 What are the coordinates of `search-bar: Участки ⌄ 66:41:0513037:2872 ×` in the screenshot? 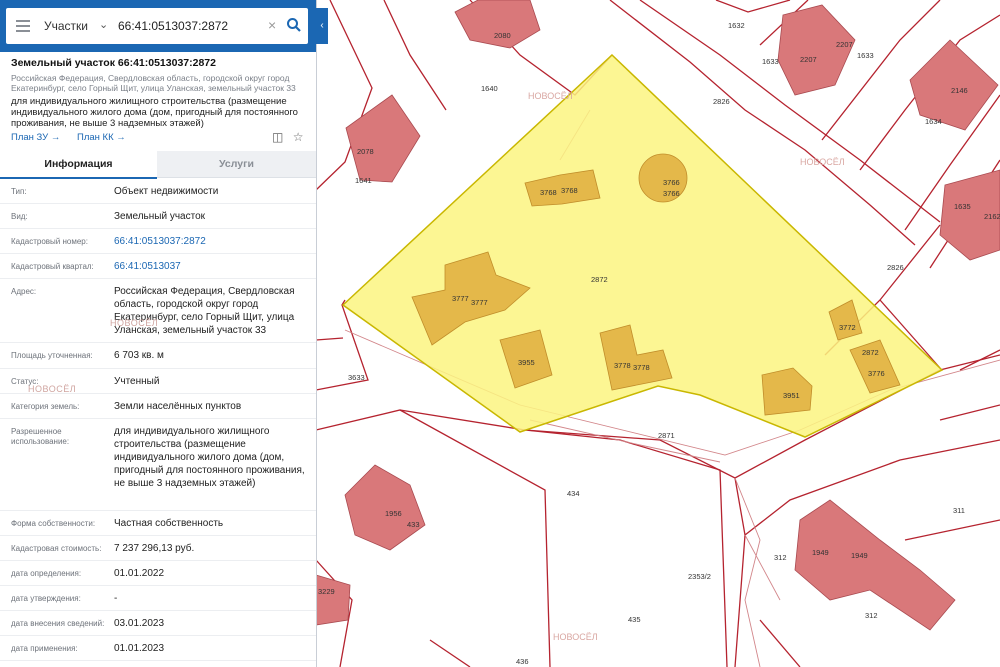 It's located at (158, 26).